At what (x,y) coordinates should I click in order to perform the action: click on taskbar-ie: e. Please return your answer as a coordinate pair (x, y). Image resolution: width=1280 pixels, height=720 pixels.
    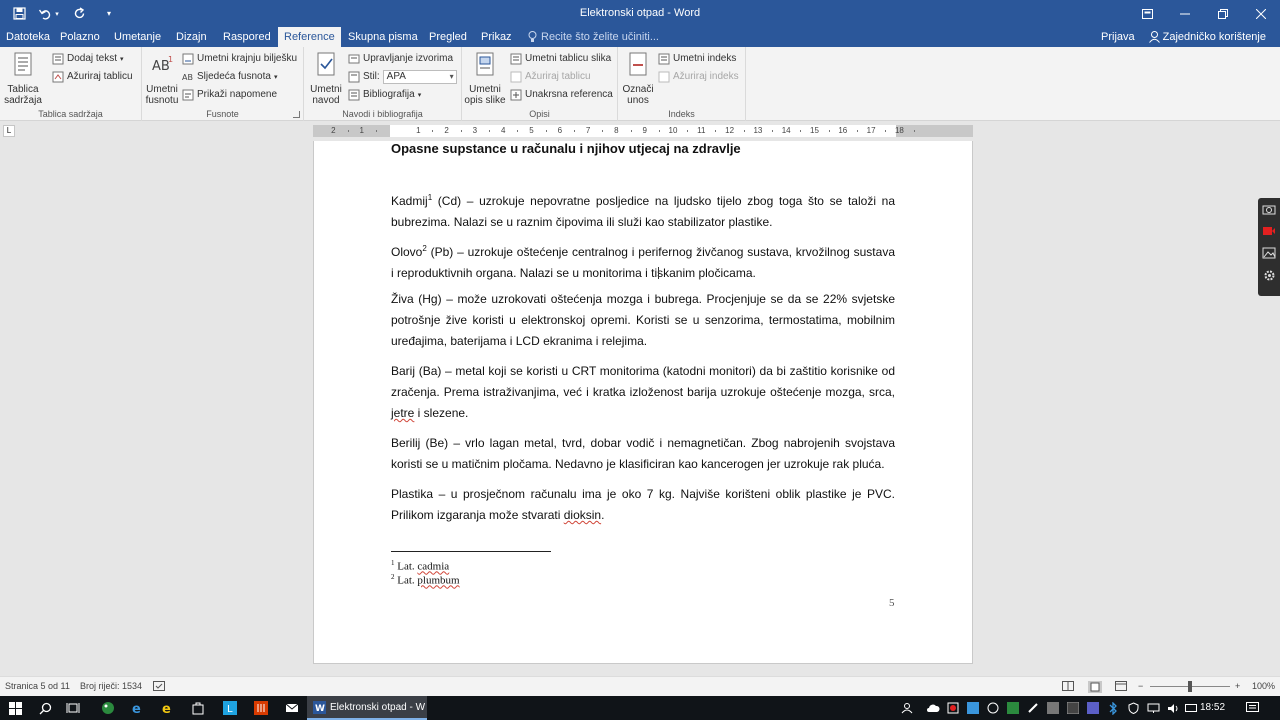
    Looking at the image, I should click on (168, 708).